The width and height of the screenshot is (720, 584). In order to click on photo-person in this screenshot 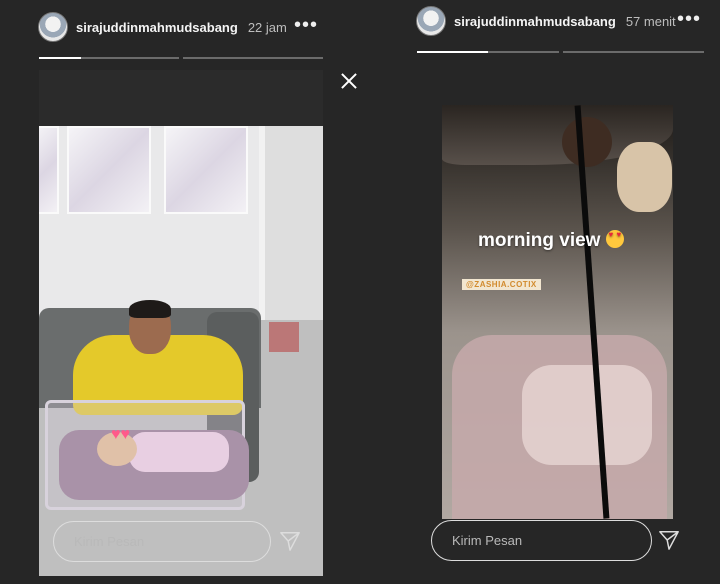, I will do `click(587, 142)`.